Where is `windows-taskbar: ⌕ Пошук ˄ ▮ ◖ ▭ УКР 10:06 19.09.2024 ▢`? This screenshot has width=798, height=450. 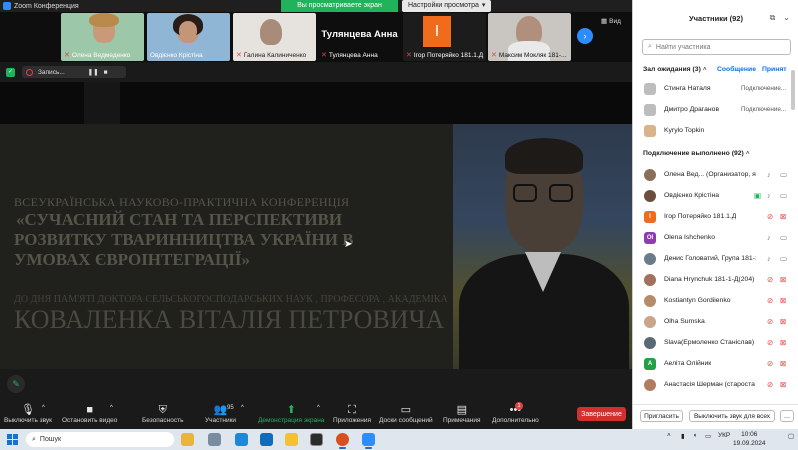 windows-taskbar: ⌕ Пошук ˄ ▮ ◖ ▭ УКР 10:06 19.09.2024 ▢ is located at coordinates (399, 439).